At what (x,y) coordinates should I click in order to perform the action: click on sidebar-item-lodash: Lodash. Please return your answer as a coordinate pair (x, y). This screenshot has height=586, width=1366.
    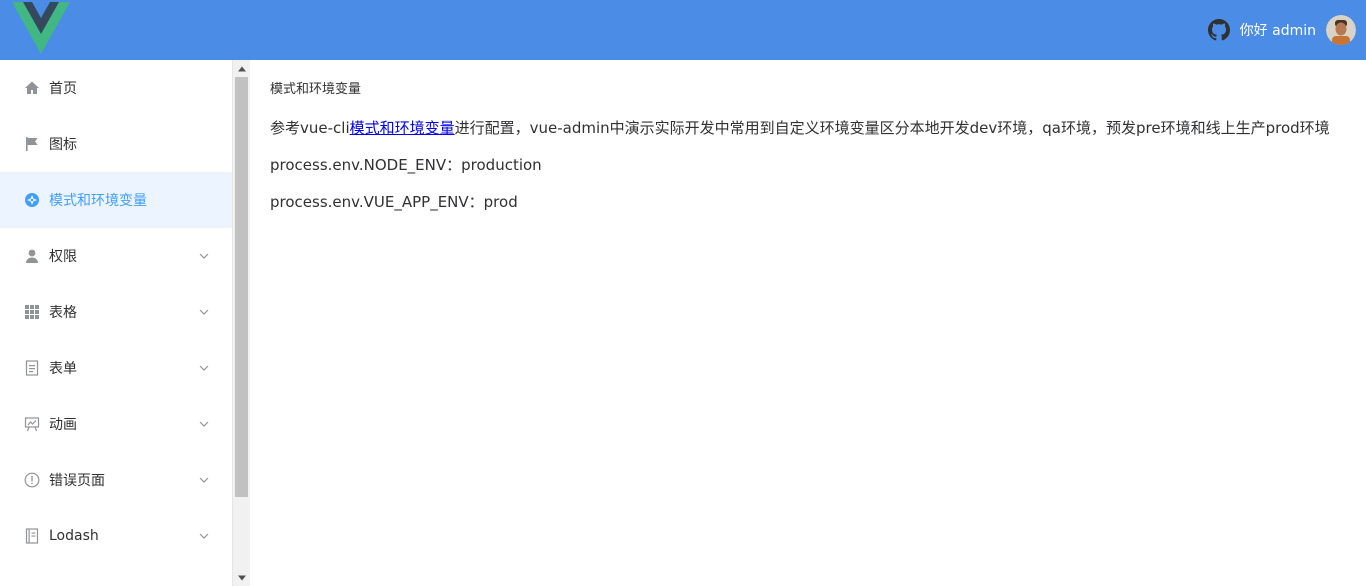
    Looking at the image, I should click on (116, 536).